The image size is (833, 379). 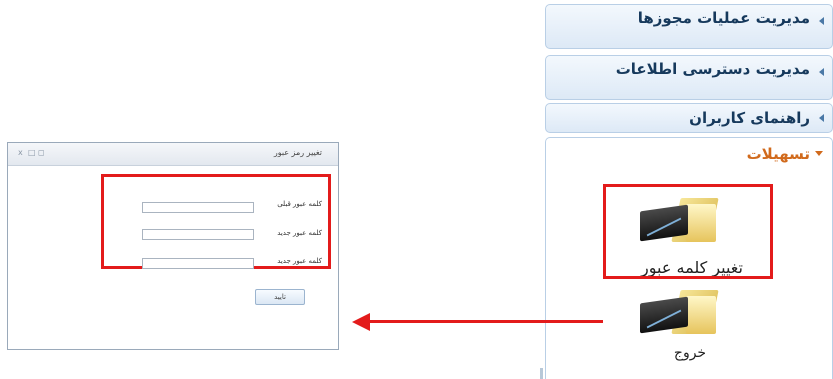 What do you see at coordinates (173, 154) in the screenshot?
I see `dialog-titlebar: x □ ◻ تغییر رمز عبور` at bounding box center [173, 154].